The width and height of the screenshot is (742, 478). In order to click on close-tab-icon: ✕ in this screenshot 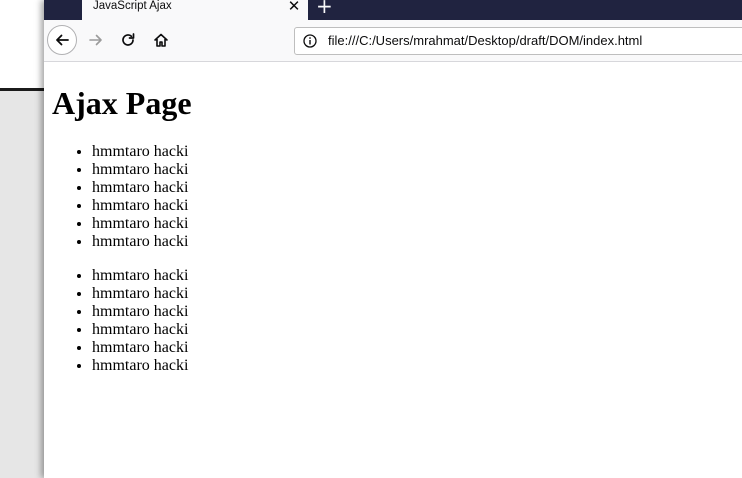, I will do `click(294, 7)`.